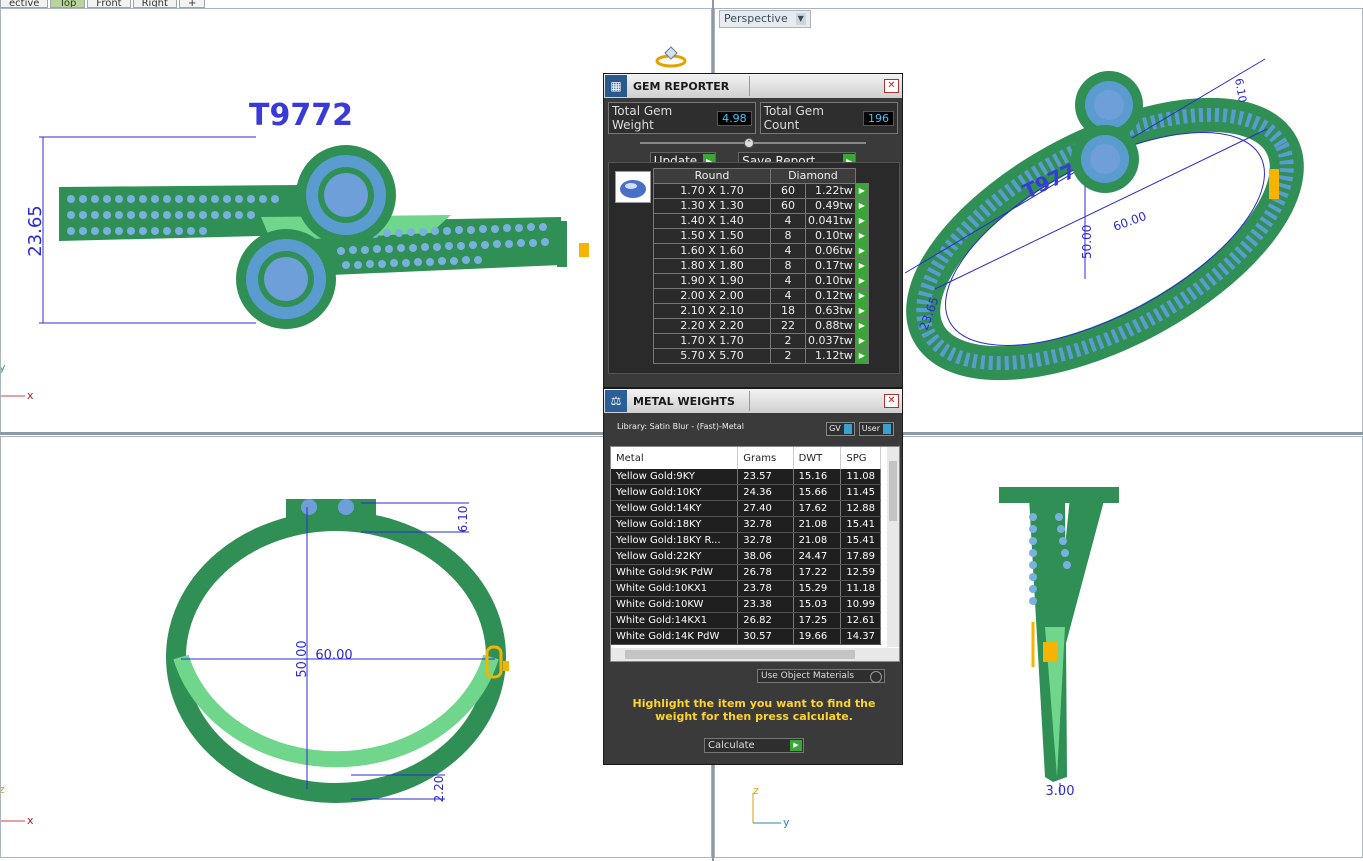 This screenshot has width=1363, height=861. I want to click on metal-name: White Gold:10KW, so click(675, 604).